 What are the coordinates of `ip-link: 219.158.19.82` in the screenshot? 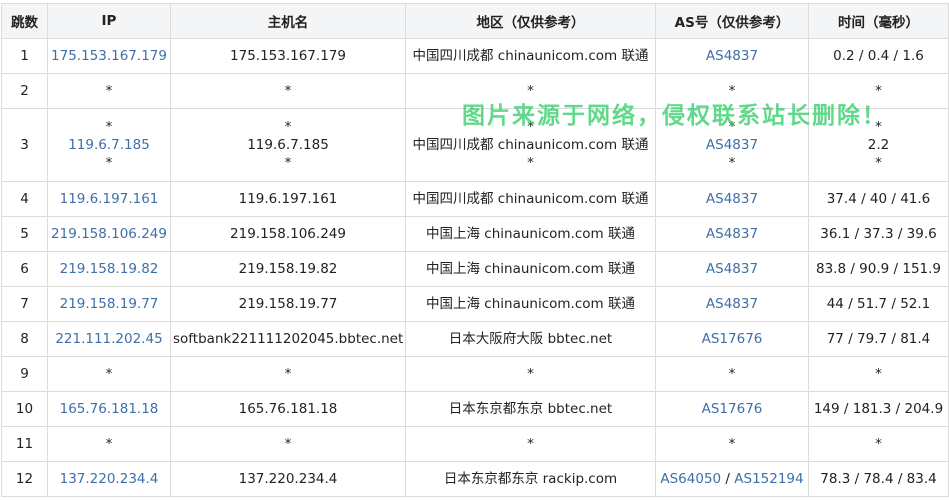 It's located at (109, 269).